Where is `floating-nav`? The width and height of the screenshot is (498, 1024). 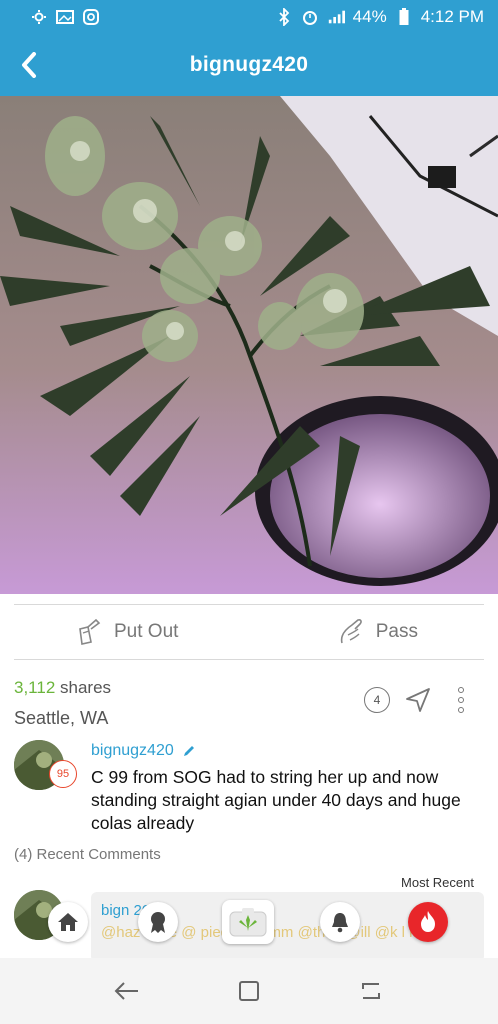
floating-nav is located at coordinates (249, 922).